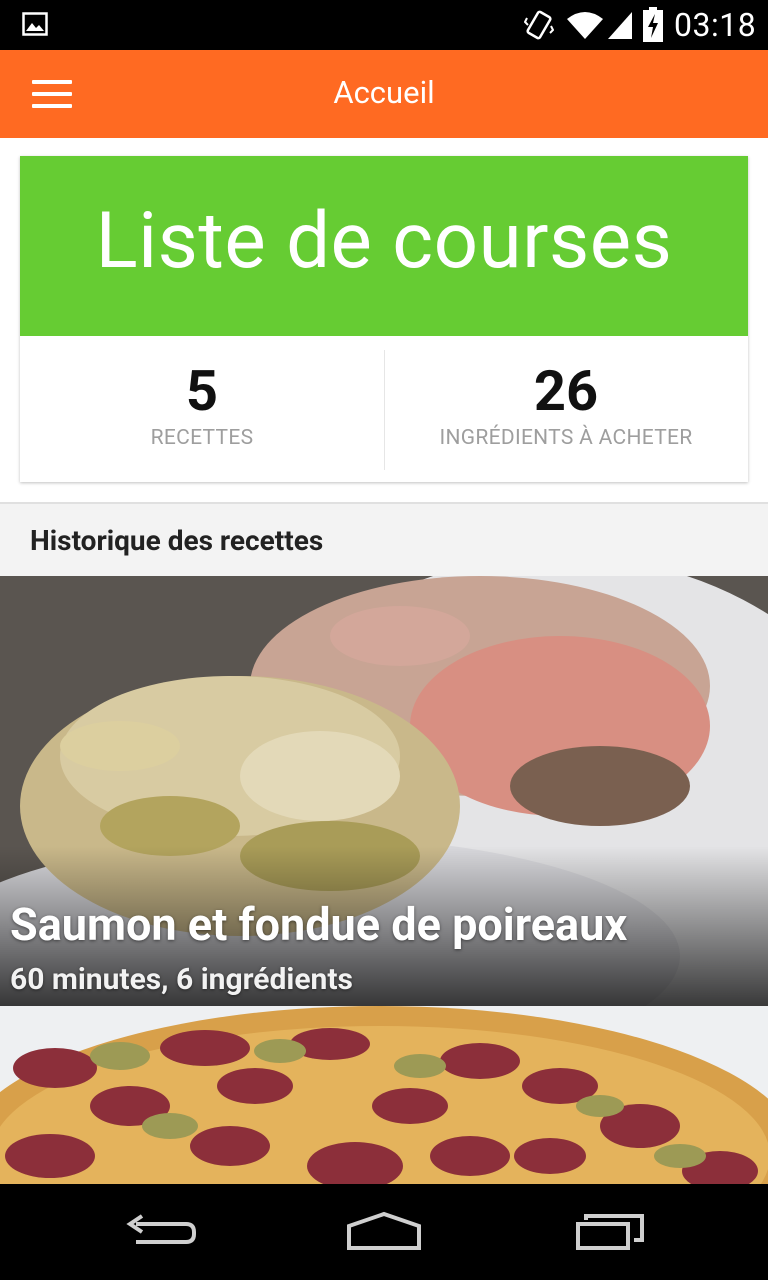  Describe the element at coordinates (384, 241) in the screenshot. I see `shopping-list-title: Liste de courses` at that location.